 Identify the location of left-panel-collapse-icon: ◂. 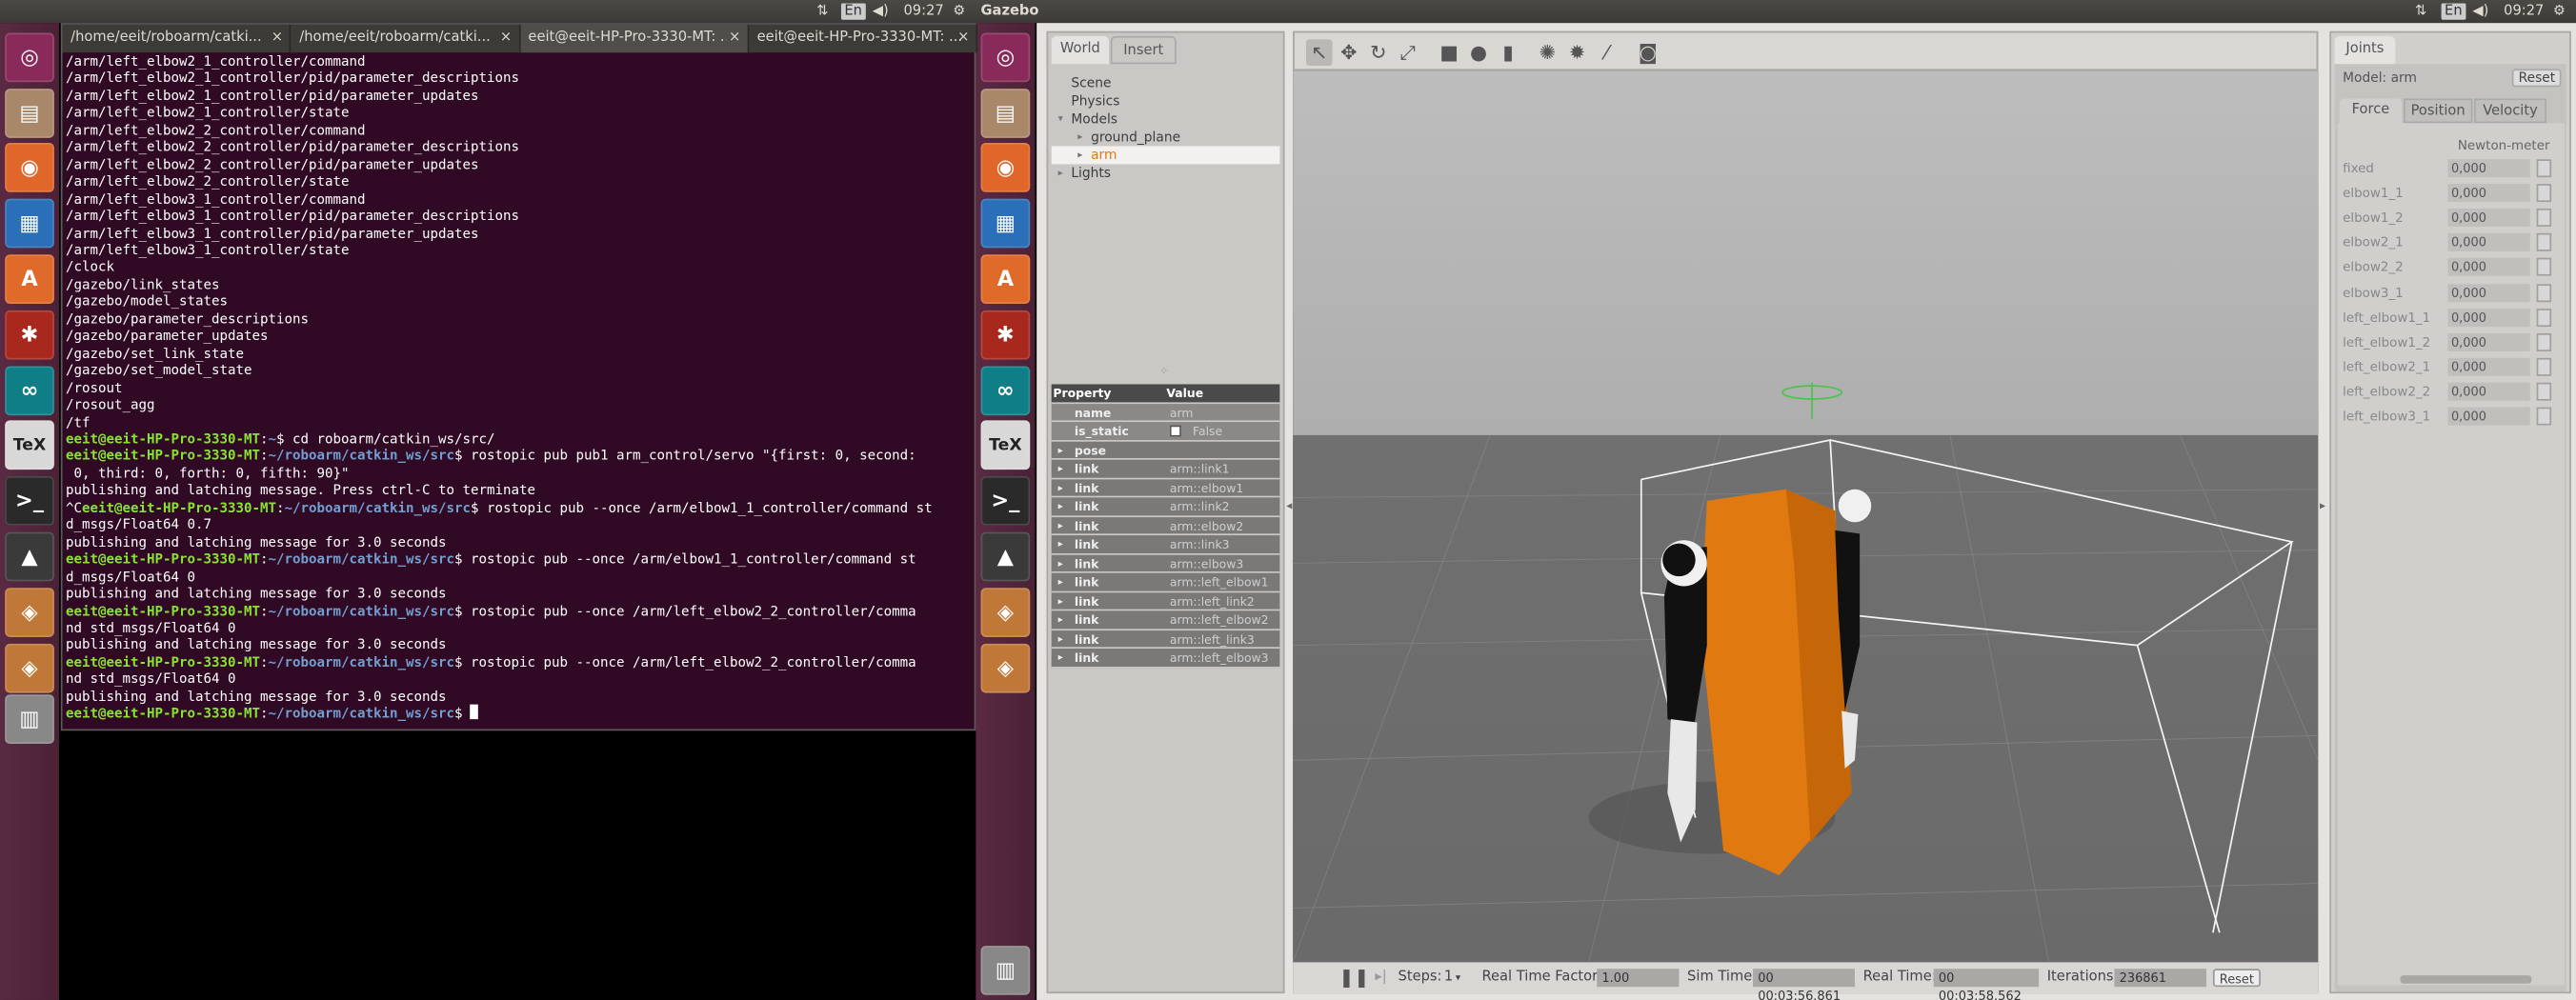
(1289, 505).